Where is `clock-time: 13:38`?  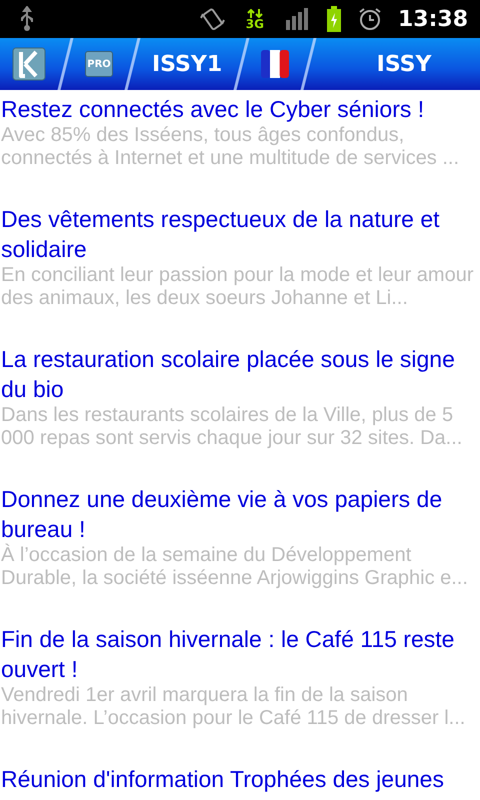
clock-time: 13:38 is located at coordinates (433, 19).